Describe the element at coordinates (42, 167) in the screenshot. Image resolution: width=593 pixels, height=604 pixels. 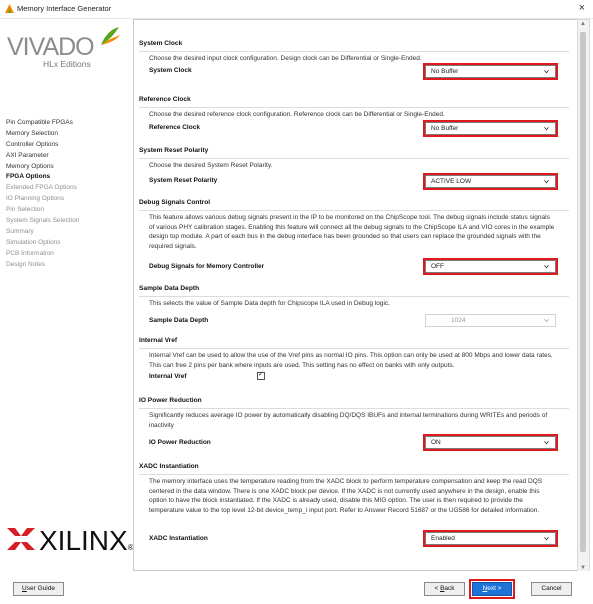
I see `nav-item-memory-options: Memory Options` at that location.